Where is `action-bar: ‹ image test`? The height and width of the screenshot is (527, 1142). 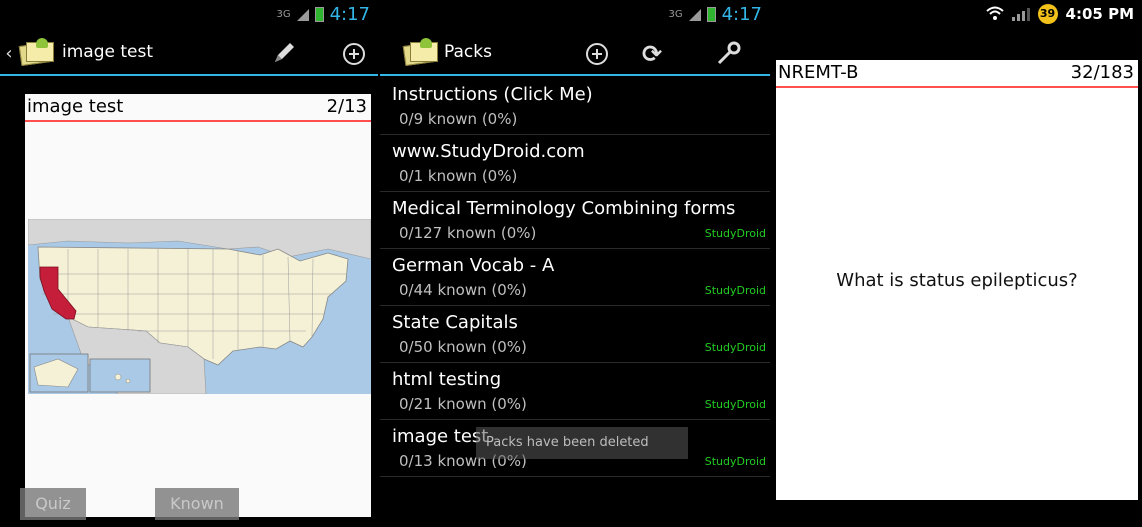 action-bar: ‹ image test is located at coordinates (189, 54).